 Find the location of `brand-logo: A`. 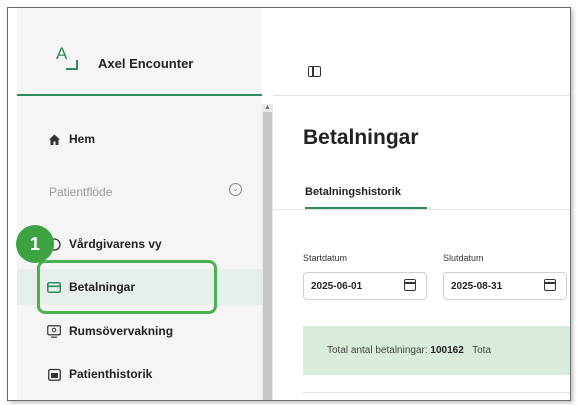

brand-logo: A is located at coordinates (72, 59).